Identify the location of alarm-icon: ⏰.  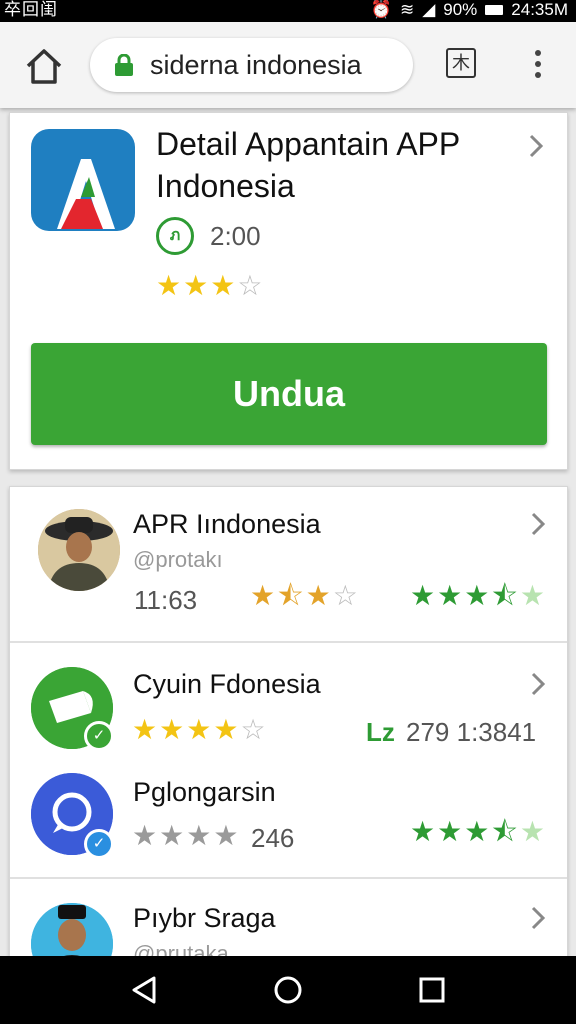
(381, 9).